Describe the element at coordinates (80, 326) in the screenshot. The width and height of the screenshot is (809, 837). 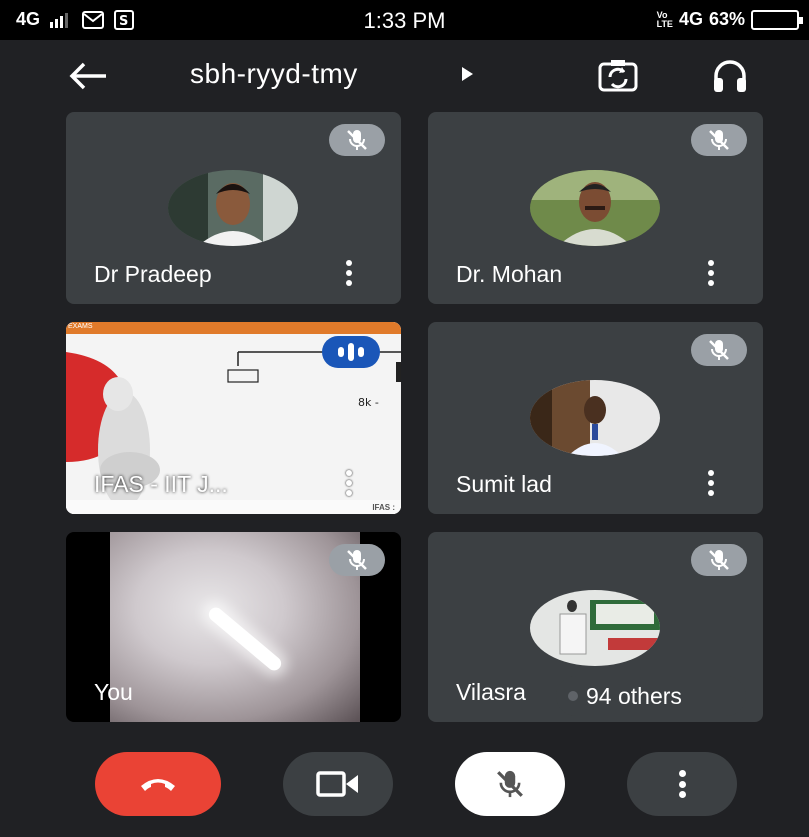
I see `presentation-band-text: EXAMS` at that location.